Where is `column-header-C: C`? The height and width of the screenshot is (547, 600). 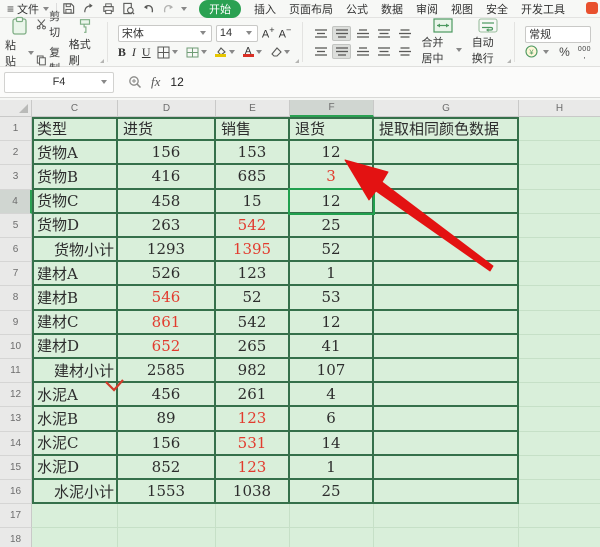 column-header-C: C is located at coordinates (75, 108).